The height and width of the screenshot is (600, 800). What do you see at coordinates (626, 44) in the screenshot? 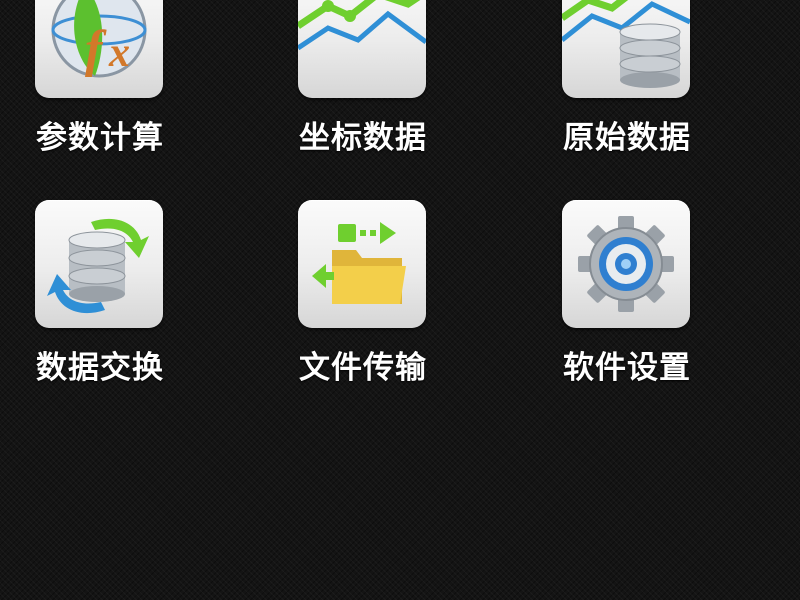
I see `chart-database-icon` at bounding box center [626, 44].